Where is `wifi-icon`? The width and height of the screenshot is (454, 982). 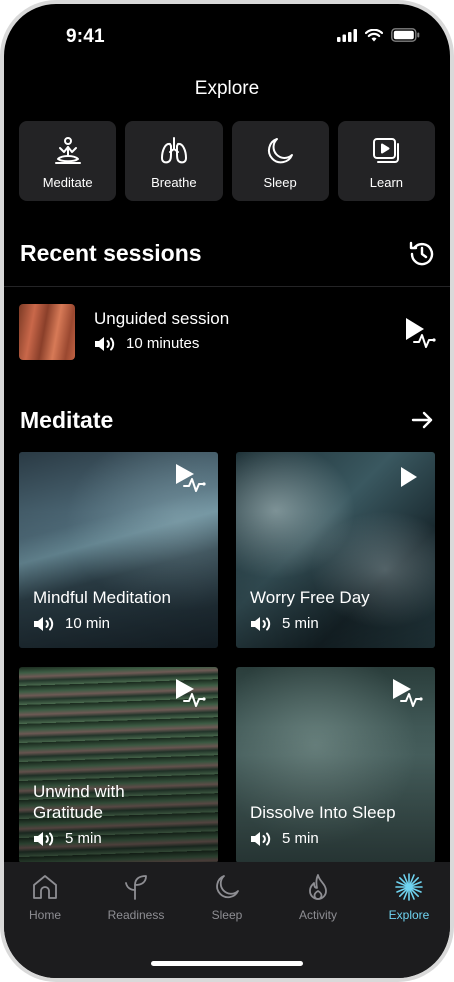 wifi-icon is located at coordinates (374, 34).